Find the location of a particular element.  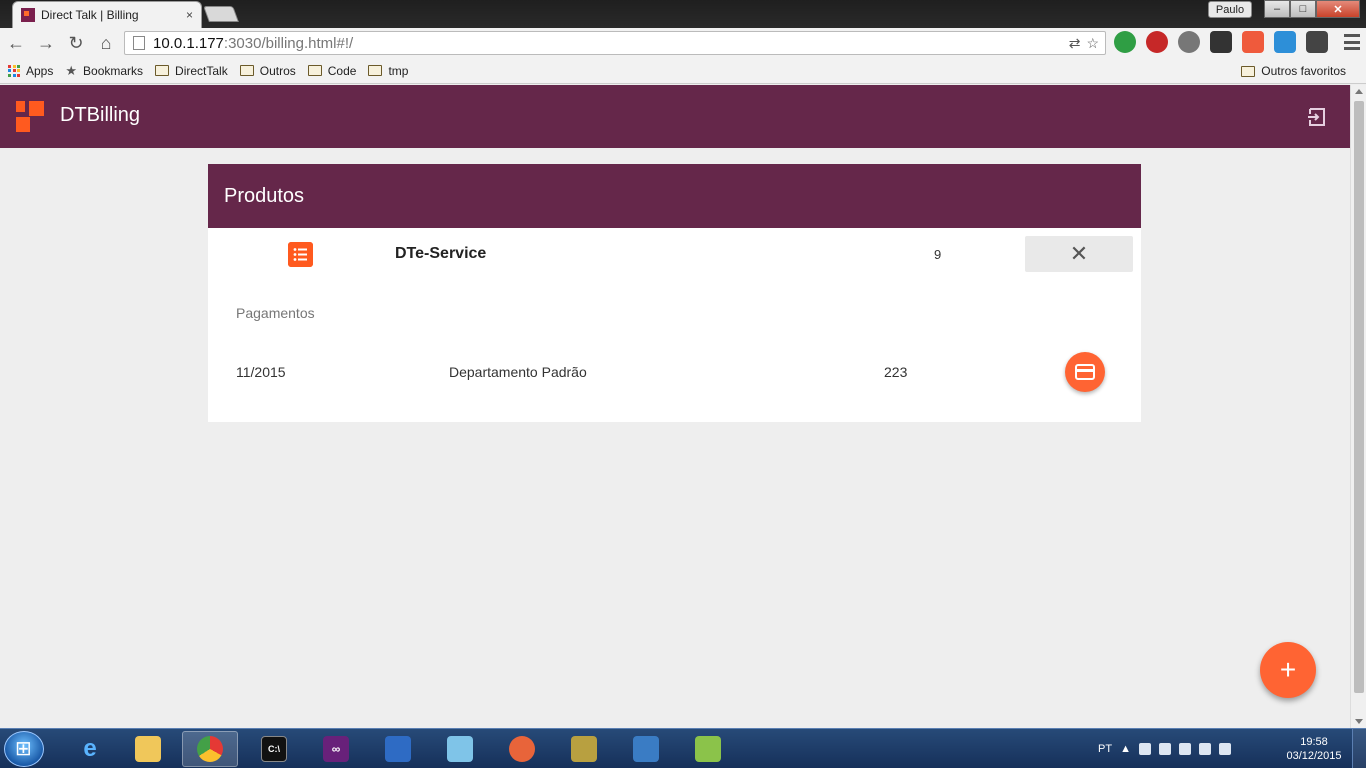

taskbar-app-blue is located at coordinates (398, 749).